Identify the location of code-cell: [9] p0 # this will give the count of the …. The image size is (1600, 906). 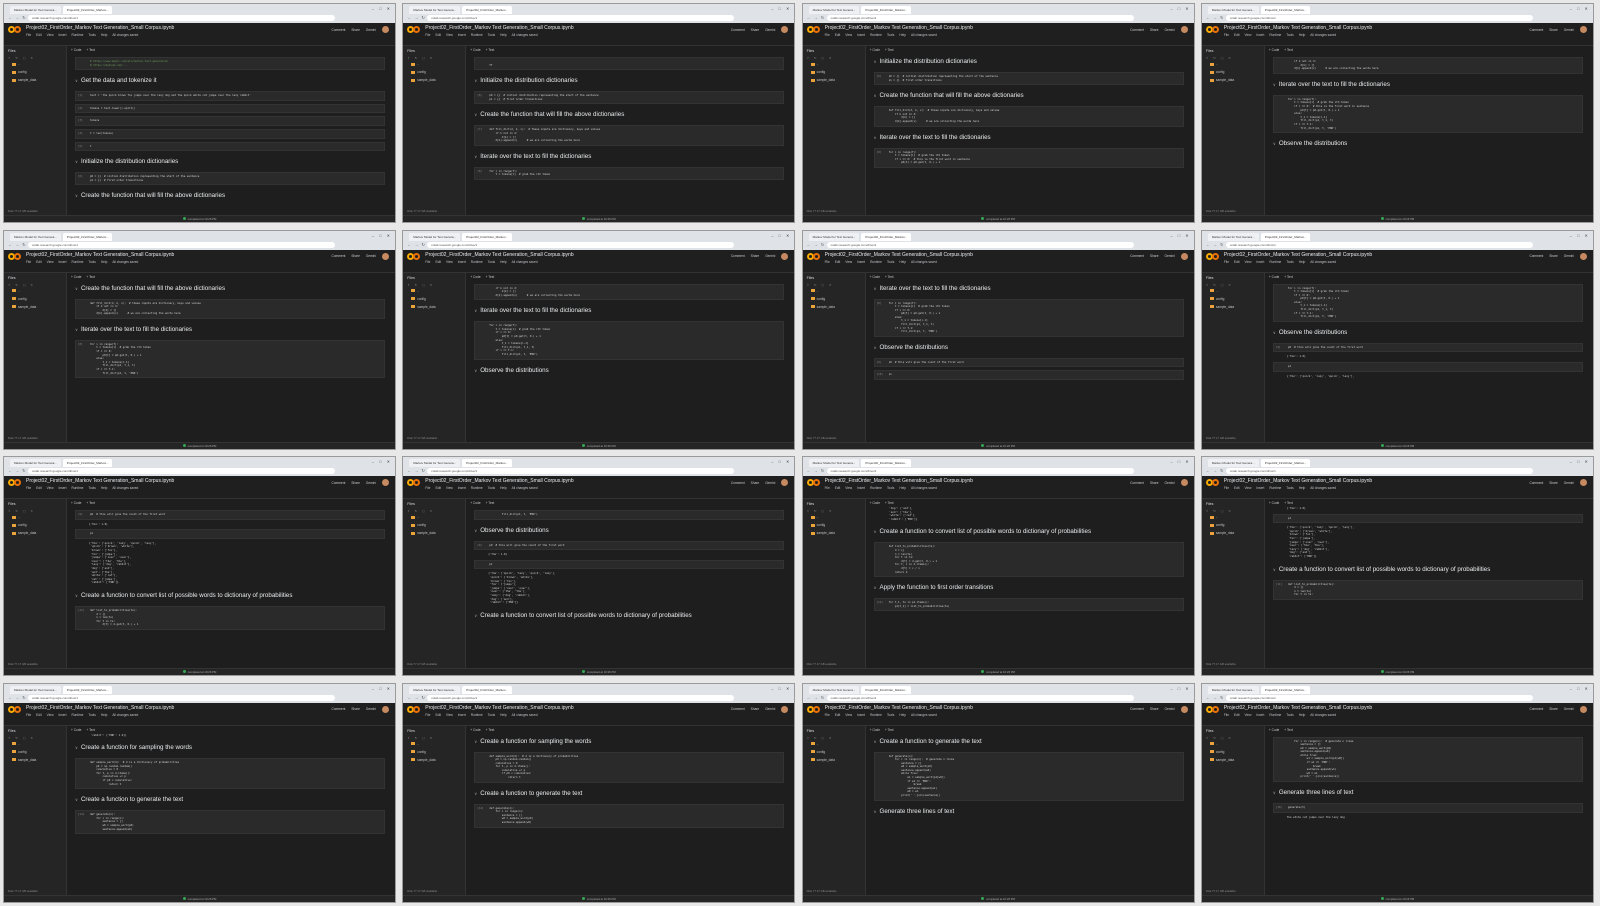
(629, 545).